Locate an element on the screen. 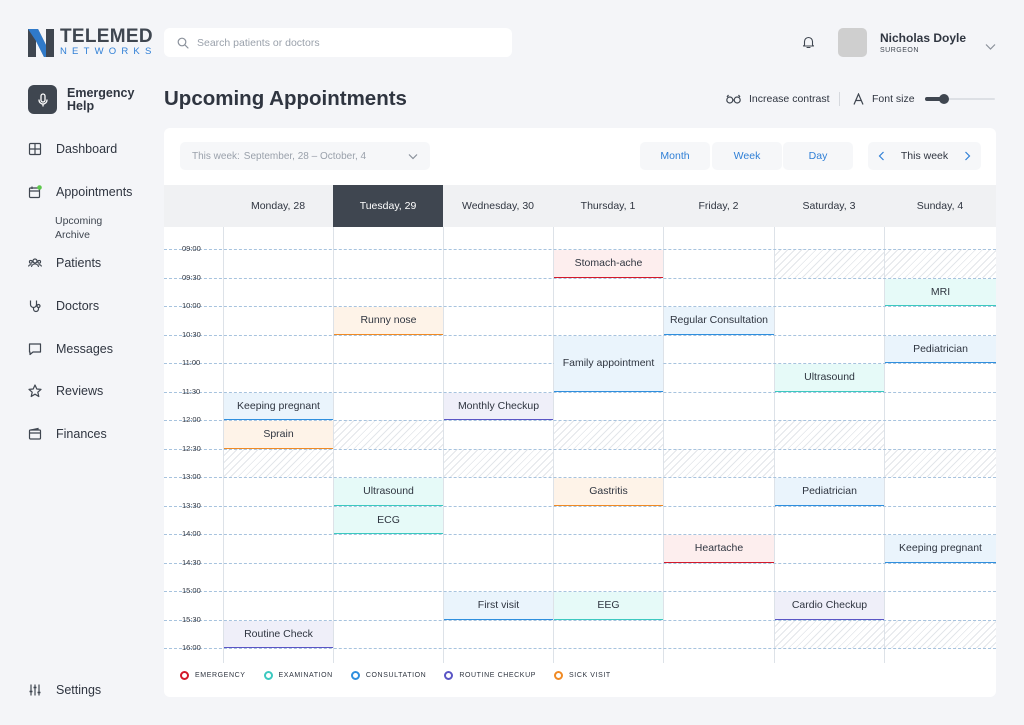 This screenshot has height=725, width=1024. sidebar-item-label: Finances is located at coordinates (81, 434).